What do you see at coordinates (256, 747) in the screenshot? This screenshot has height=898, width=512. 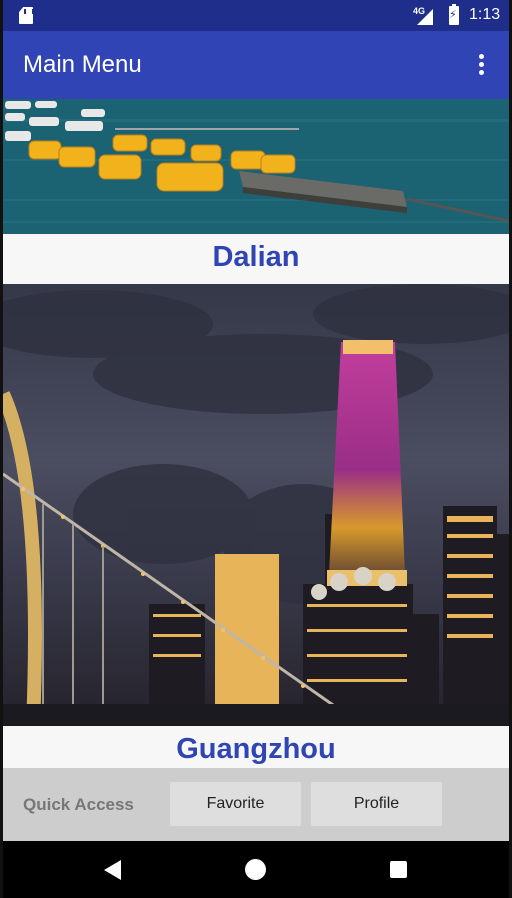 I see `city-name-guangzhou: Guangzhou` at bounding box center [256, 747].